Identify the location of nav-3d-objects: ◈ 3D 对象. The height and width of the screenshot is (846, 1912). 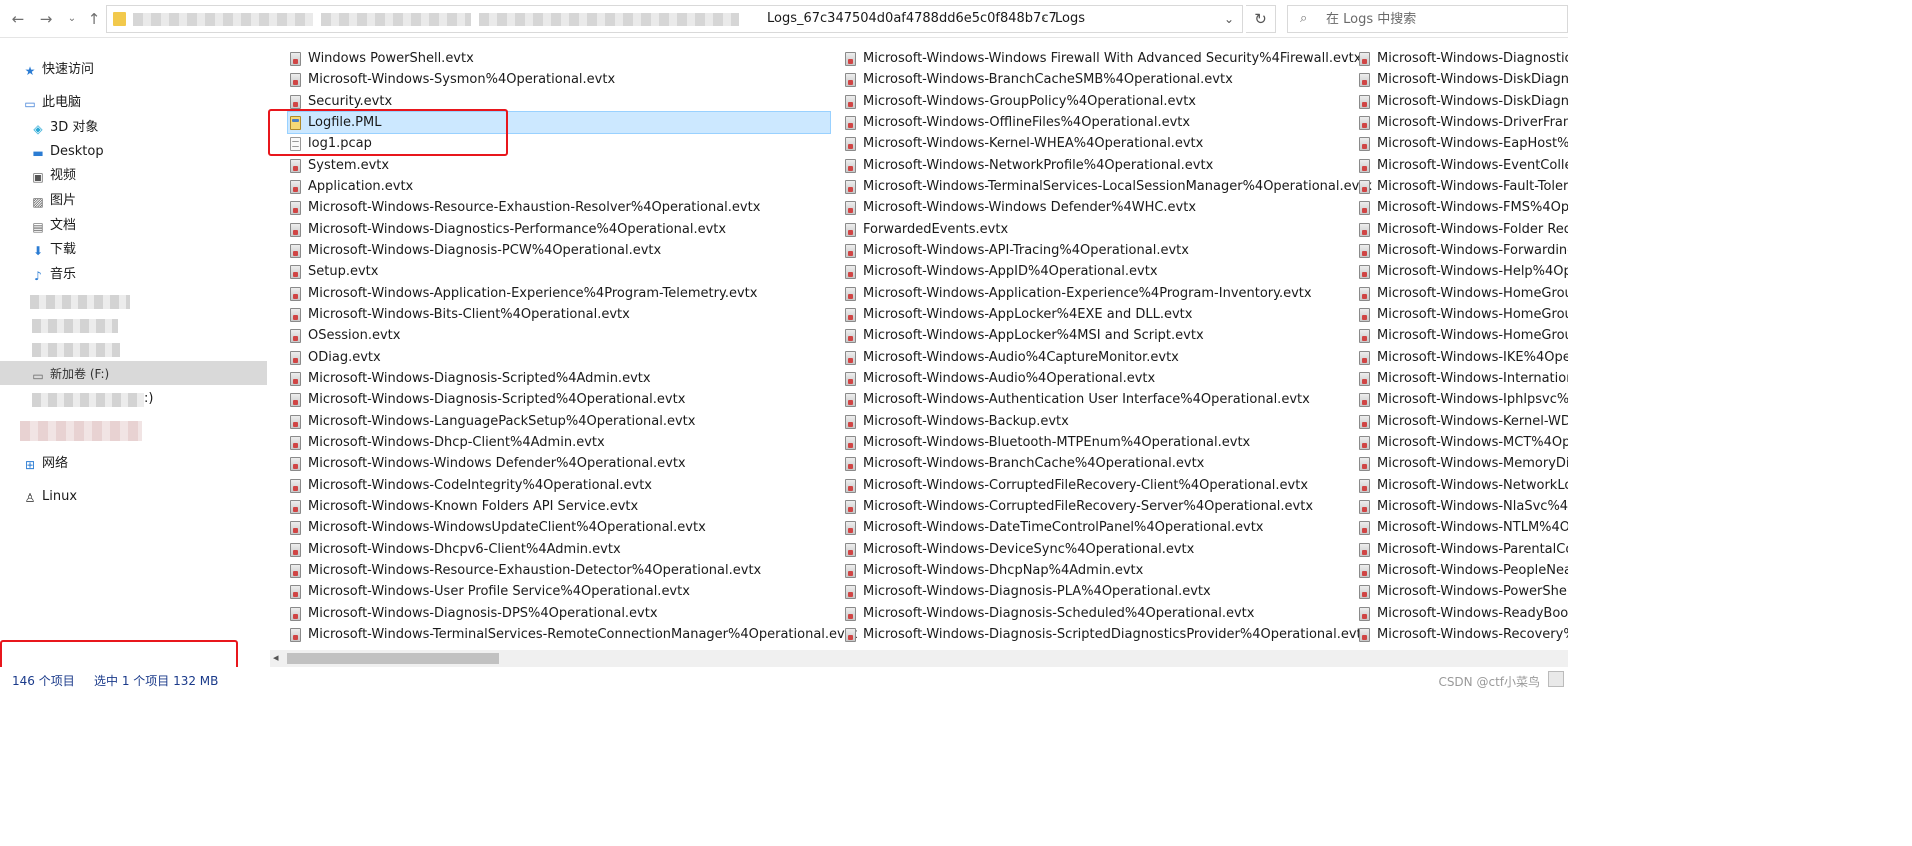
(64, 128).